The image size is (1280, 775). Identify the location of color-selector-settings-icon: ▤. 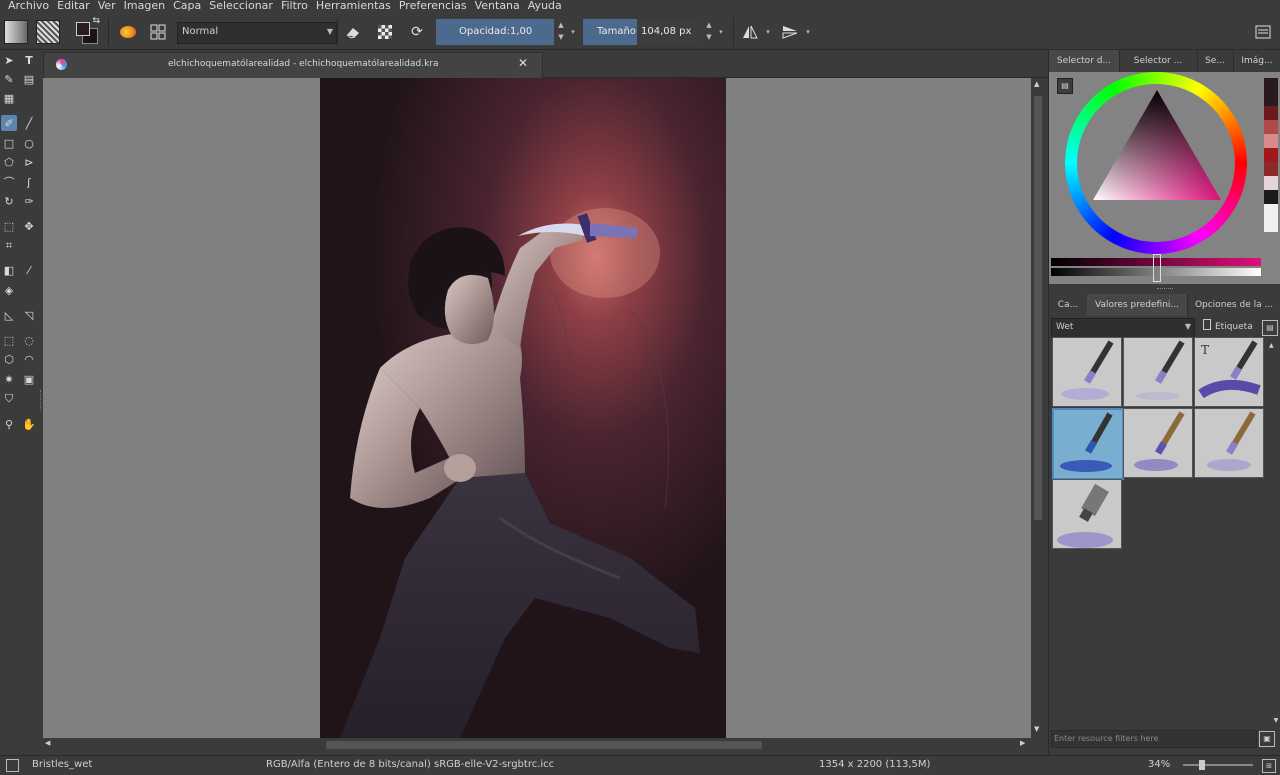
(1065, 86).